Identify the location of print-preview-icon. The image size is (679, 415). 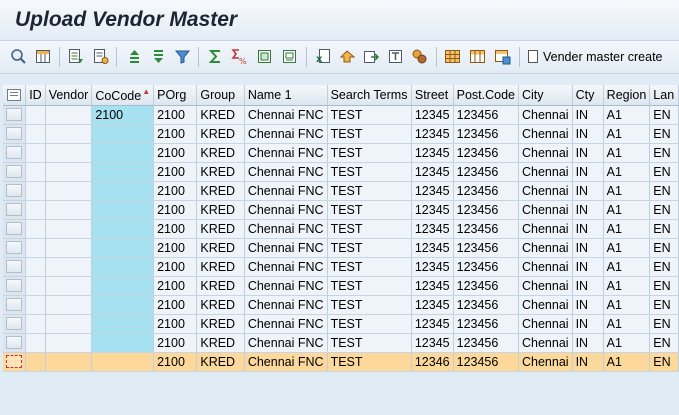
(289, 56).